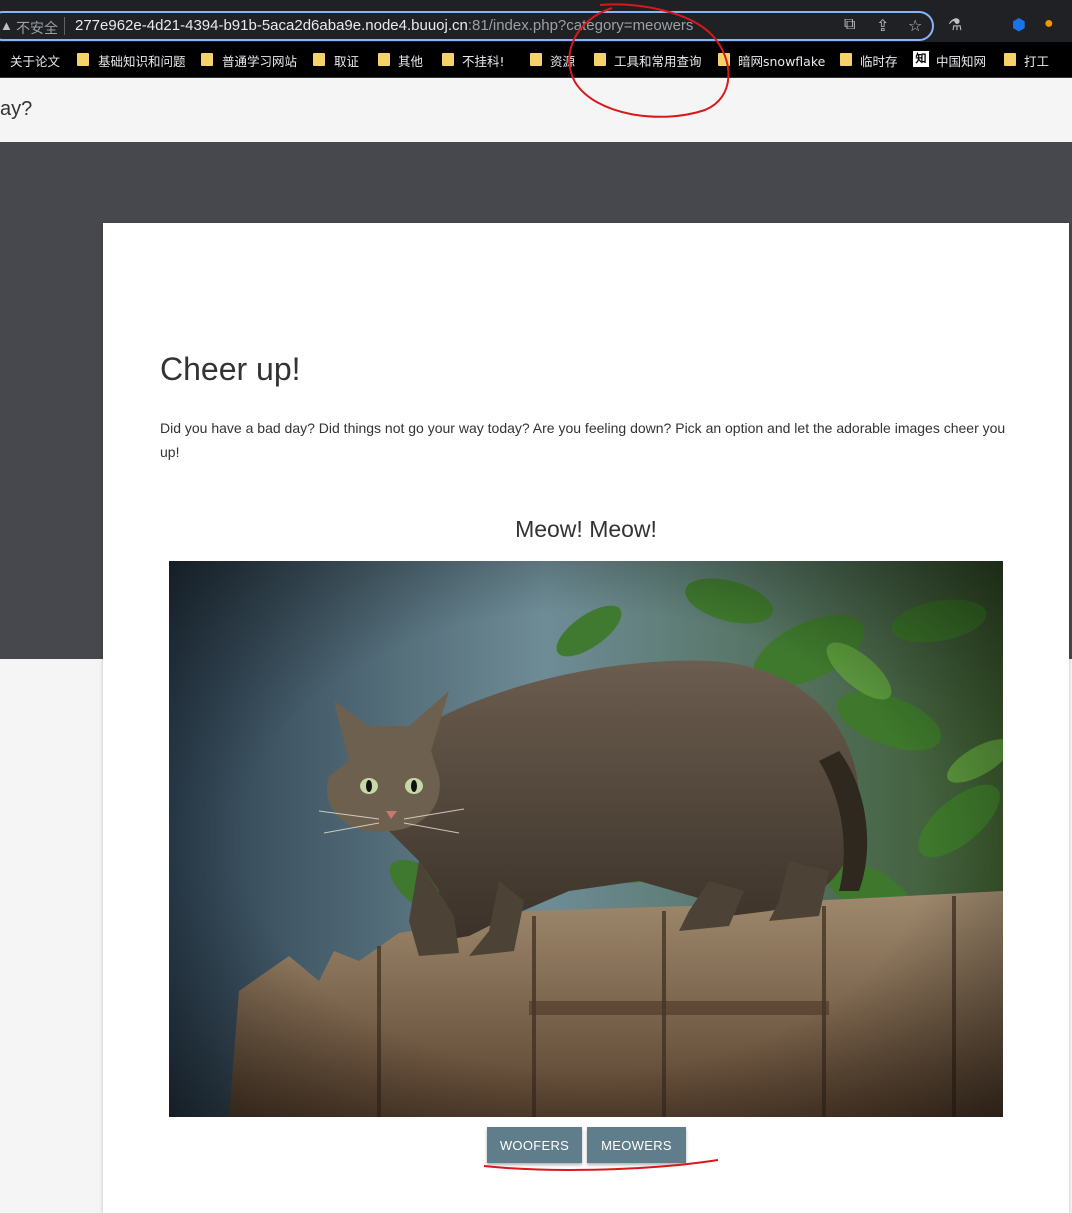  What do you see at coordinates (879, 60) in the screenshot?
I see `bookmark-item: 临时存` at bounding box center [879, 60].